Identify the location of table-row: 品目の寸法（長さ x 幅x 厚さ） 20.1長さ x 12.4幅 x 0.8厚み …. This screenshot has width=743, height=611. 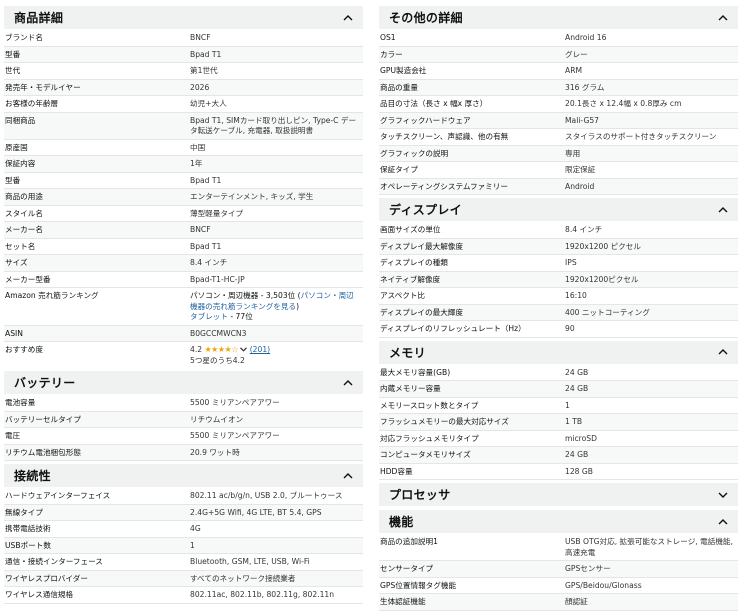
(558, 104).